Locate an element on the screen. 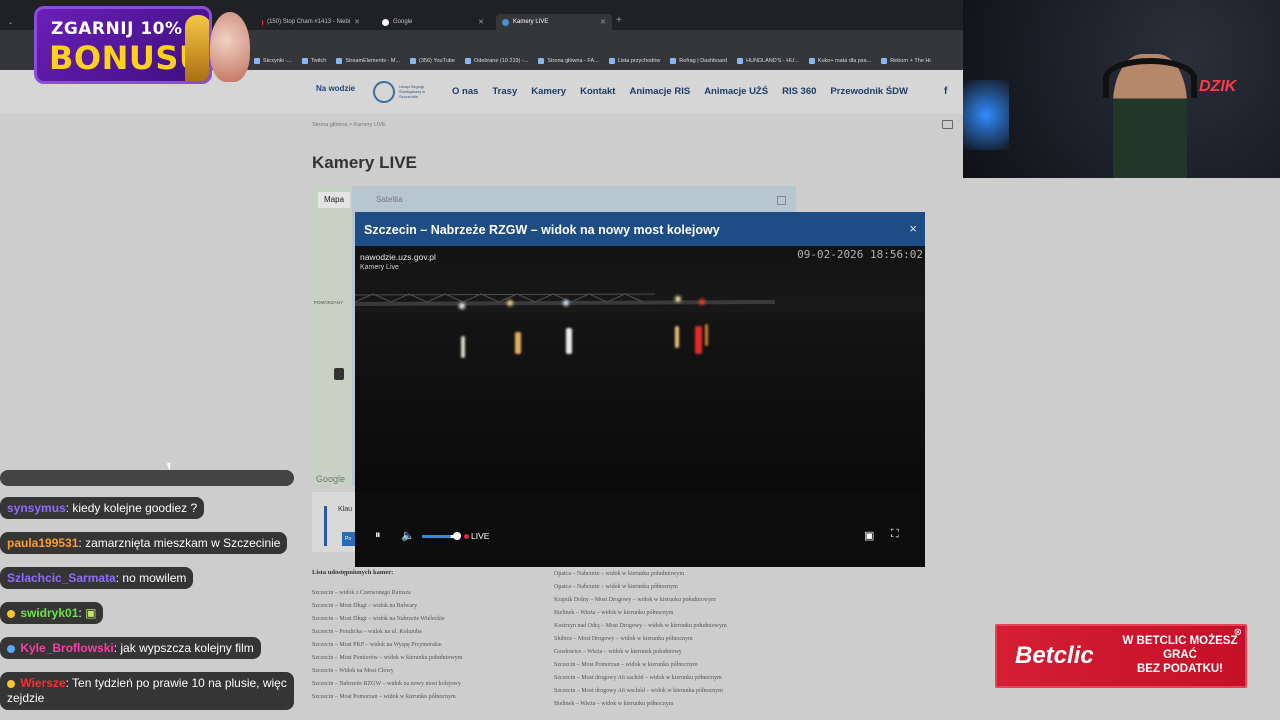 This screenshot has height=720, width=1280. tab-label: Google is located at coordinates (403, 22).